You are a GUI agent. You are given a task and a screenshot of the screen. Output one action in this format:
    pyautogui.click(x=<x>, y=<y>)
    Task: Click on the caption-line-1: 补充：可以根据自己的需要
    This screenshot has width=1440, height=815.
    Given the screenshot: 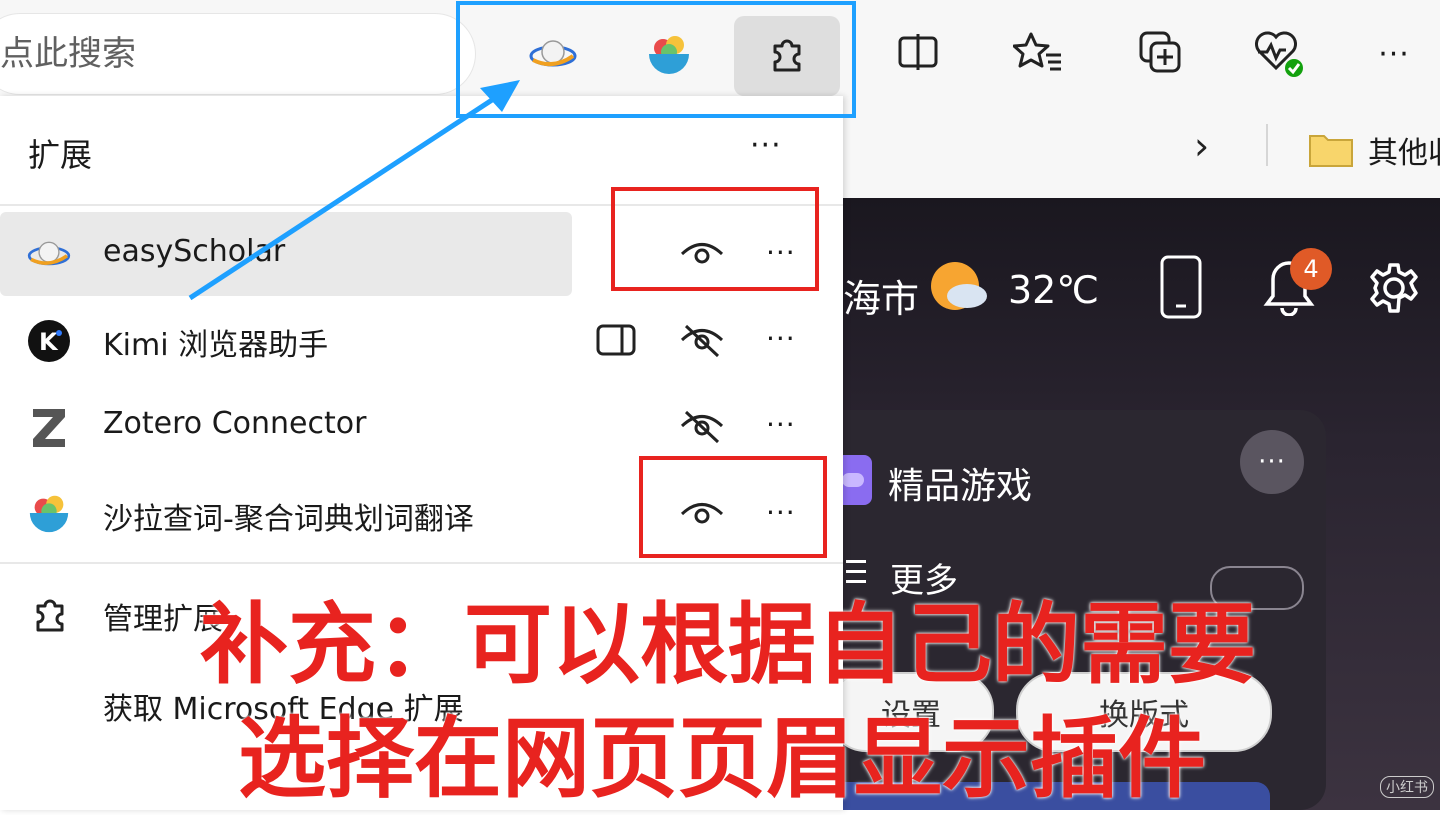 What is the action you would take?
    pyautogui.click(x=728, y=644)
    